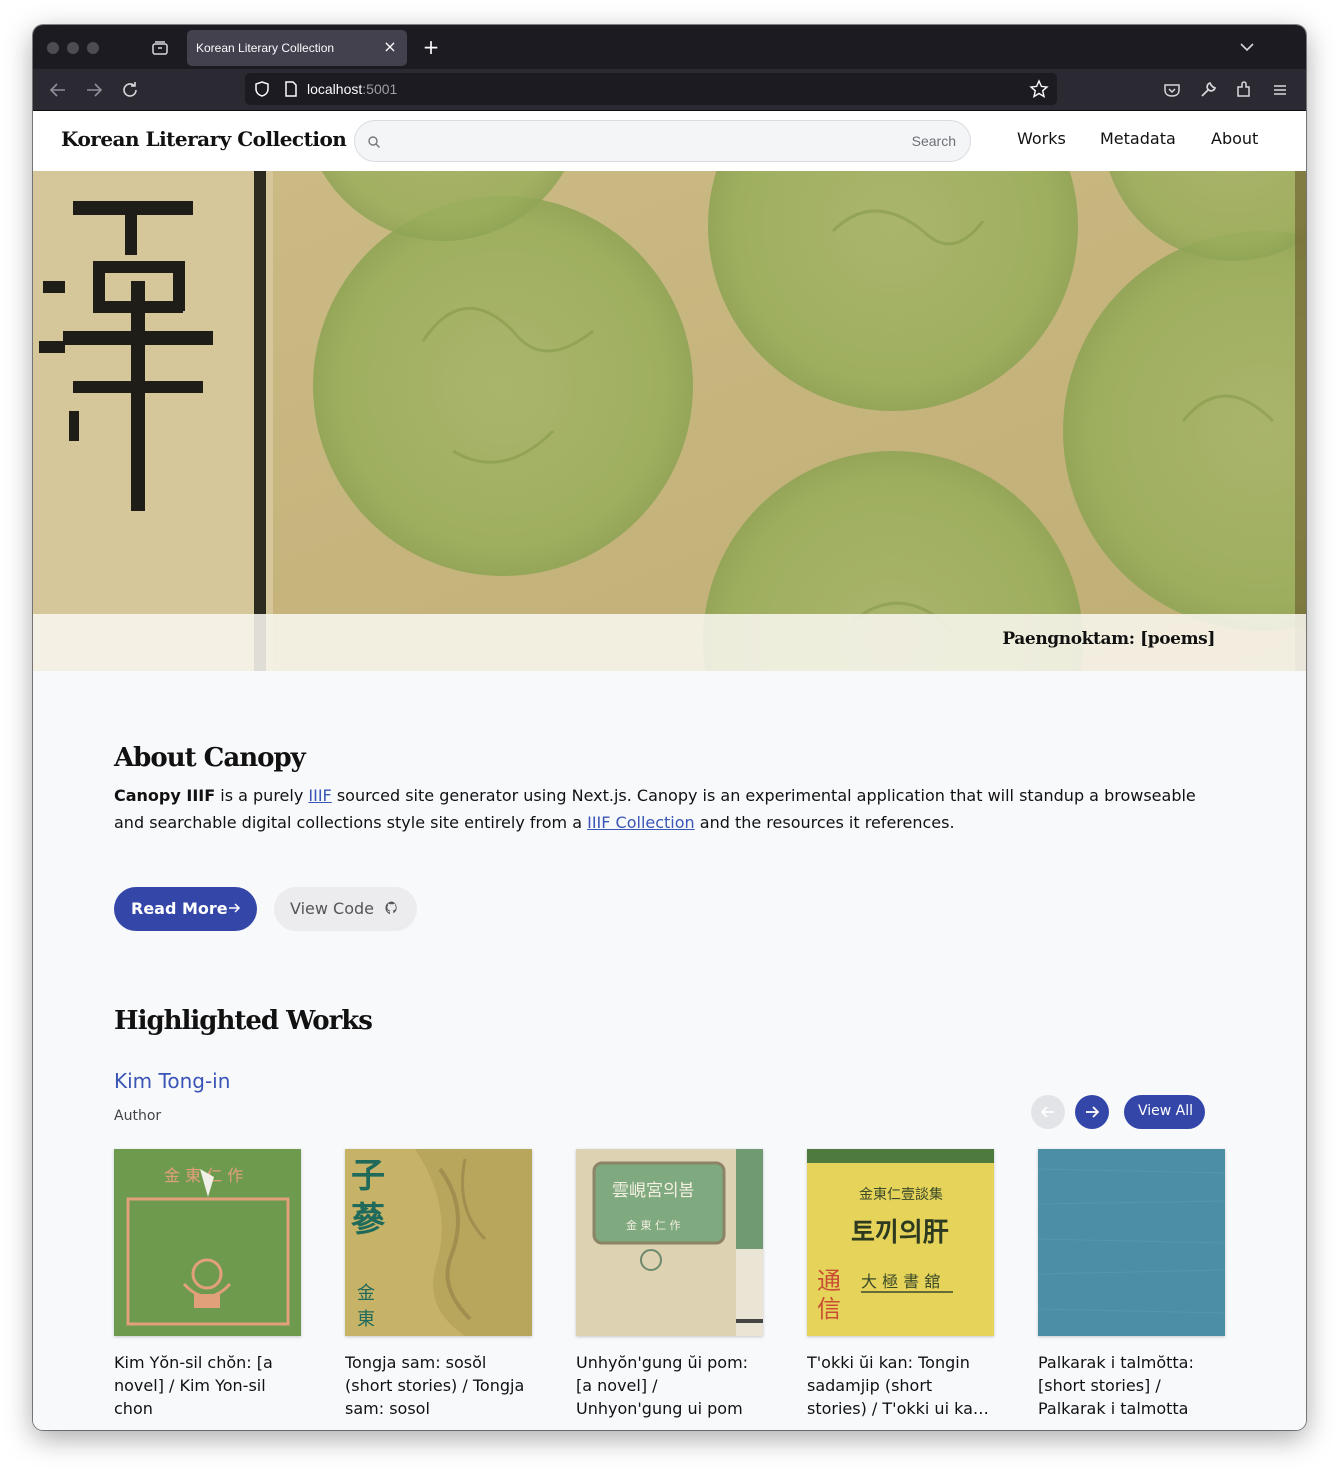 This screenshot has width=1339, height=1471. I want to click on search-input: Search, so click(662, 141).